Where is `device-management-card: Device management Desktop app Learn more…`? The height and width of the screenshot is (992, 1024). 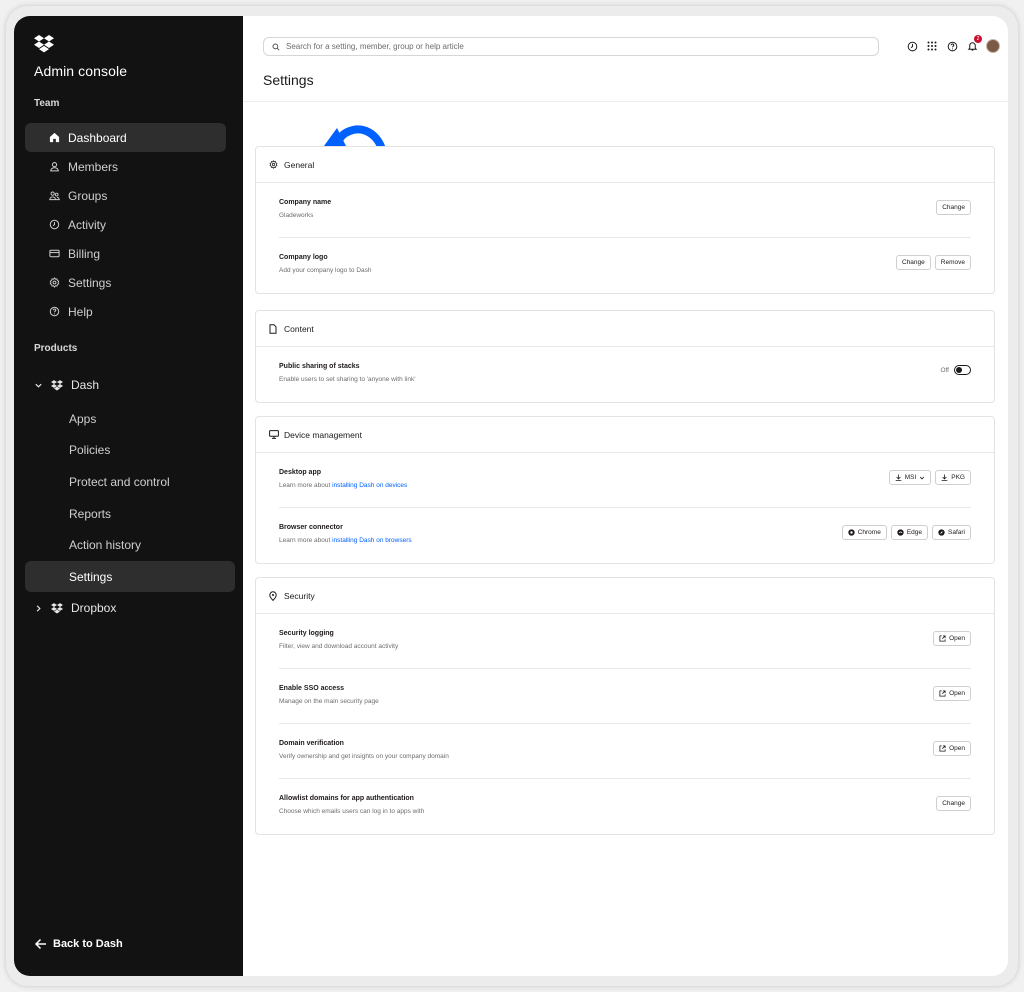 device-management-card: Device management Desktop app Learn more… is located at coordinates (625, 490).